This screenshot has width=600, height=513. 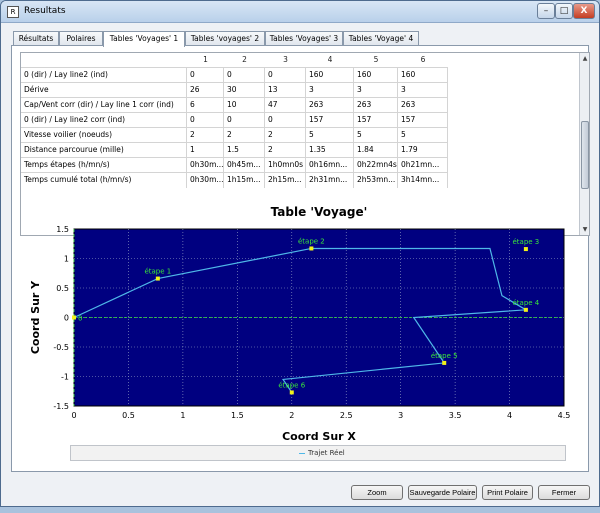 I want to click on y-tick-label: 0, so click(x=66, y=318).